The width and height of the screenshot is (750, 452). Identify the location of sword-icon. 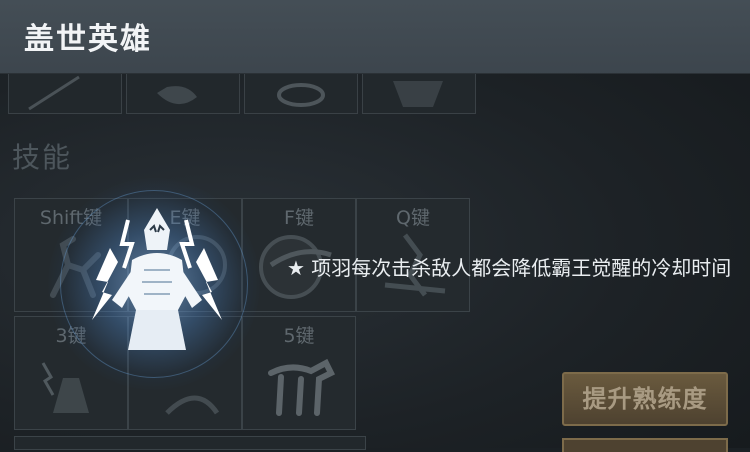
(54, 93).